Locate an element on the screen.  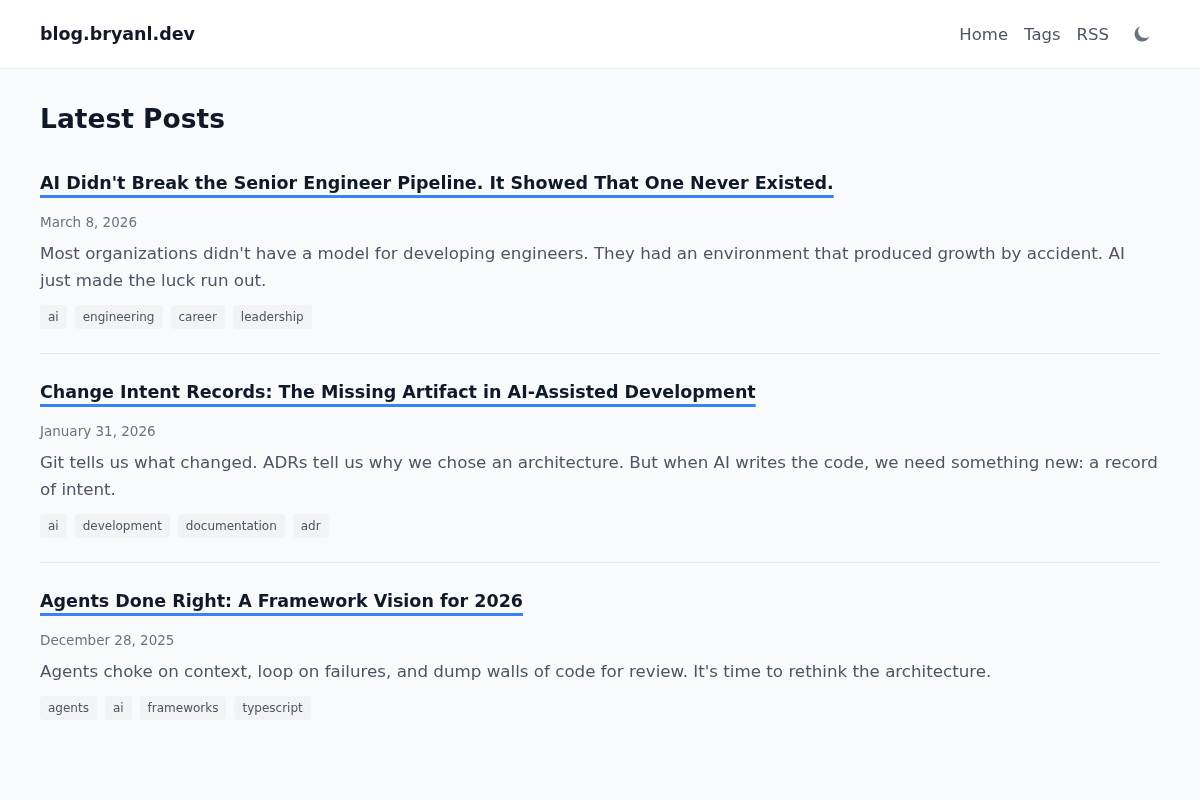
site-title-link: blog.bryanl.dev is located at coordinates (117, 34).